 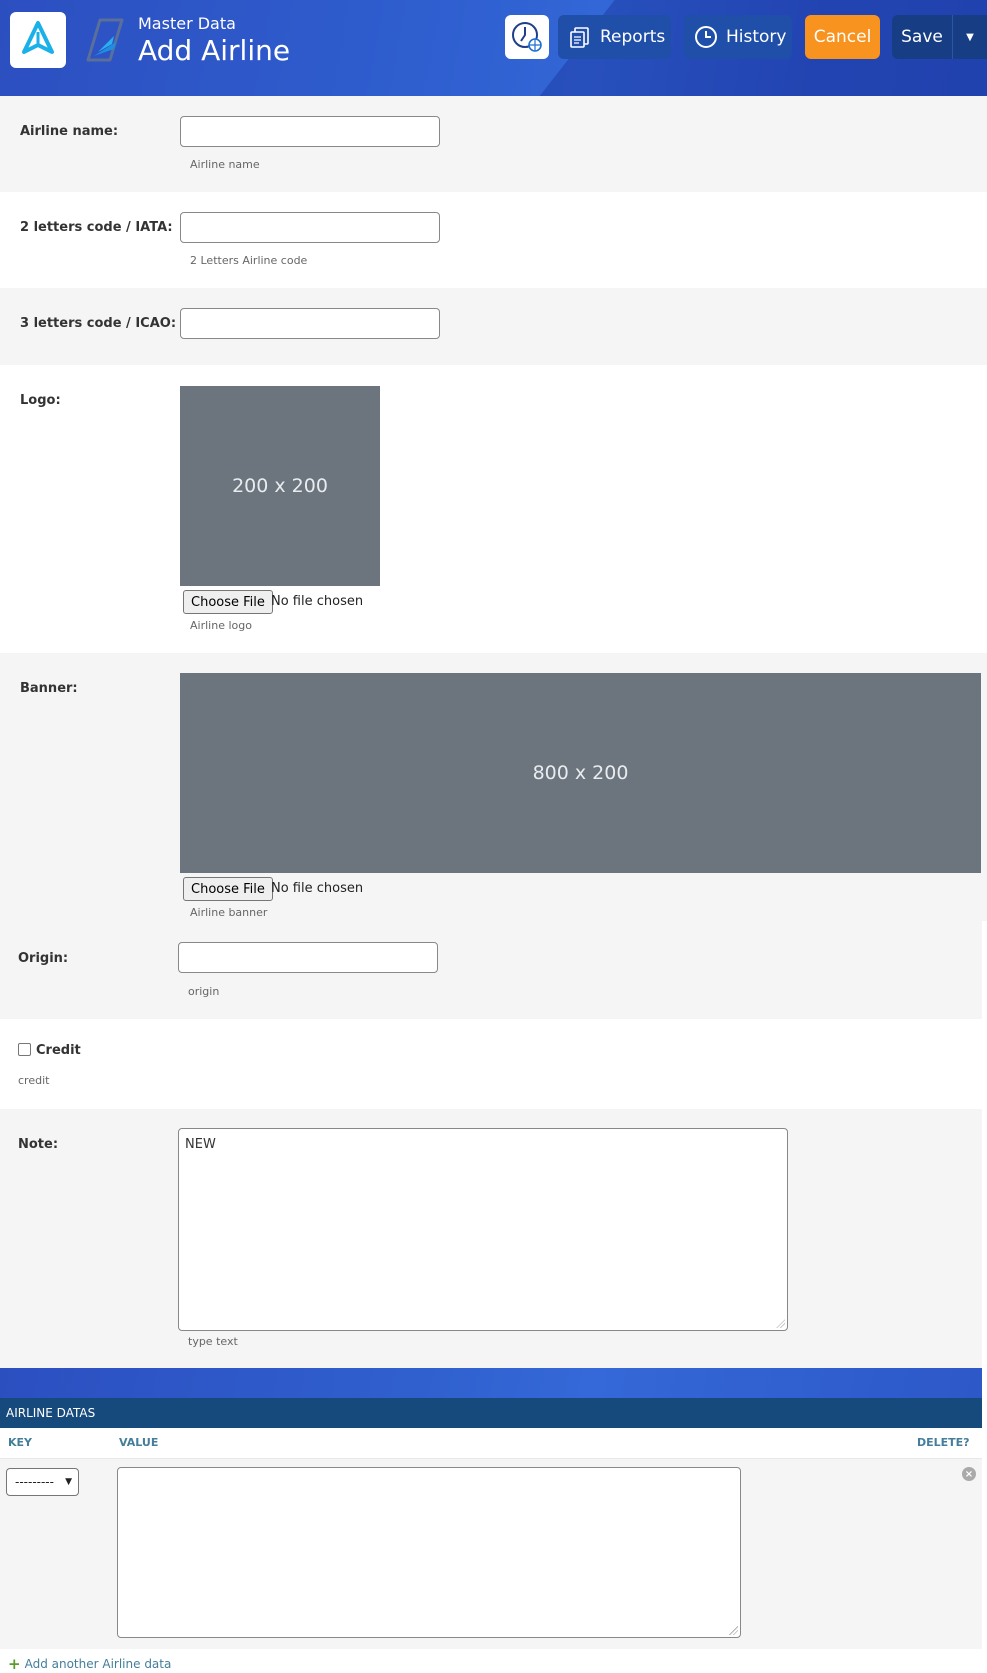 I want to click on origin-input, so click(x=308, y=957).